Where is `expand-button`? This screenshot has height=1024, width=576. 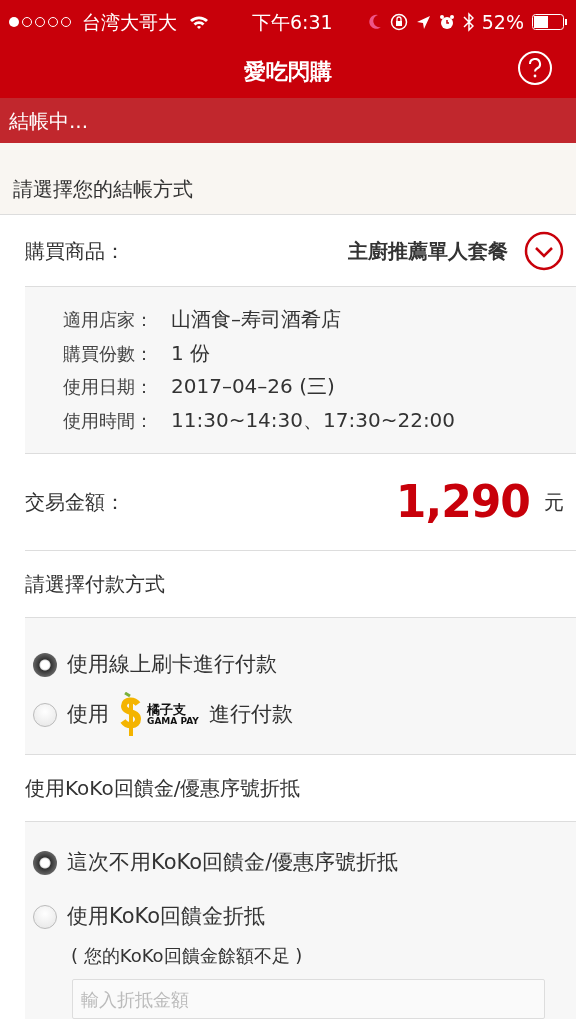 expand-button is located at coordinates (544, 250).